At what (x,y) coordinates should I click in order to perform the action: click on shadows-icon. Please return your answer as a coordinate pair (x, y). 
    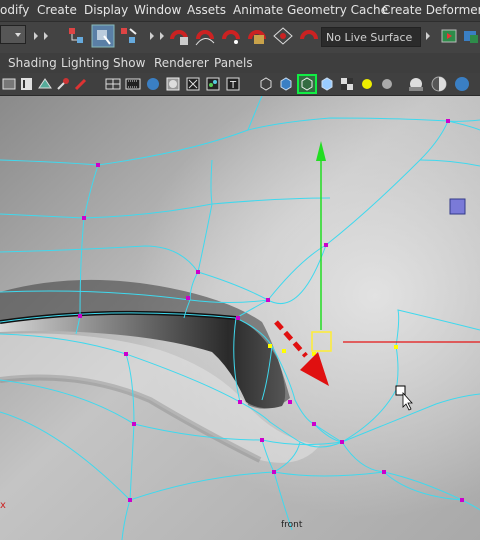
    Looking at the image, I should click on (347, 86).